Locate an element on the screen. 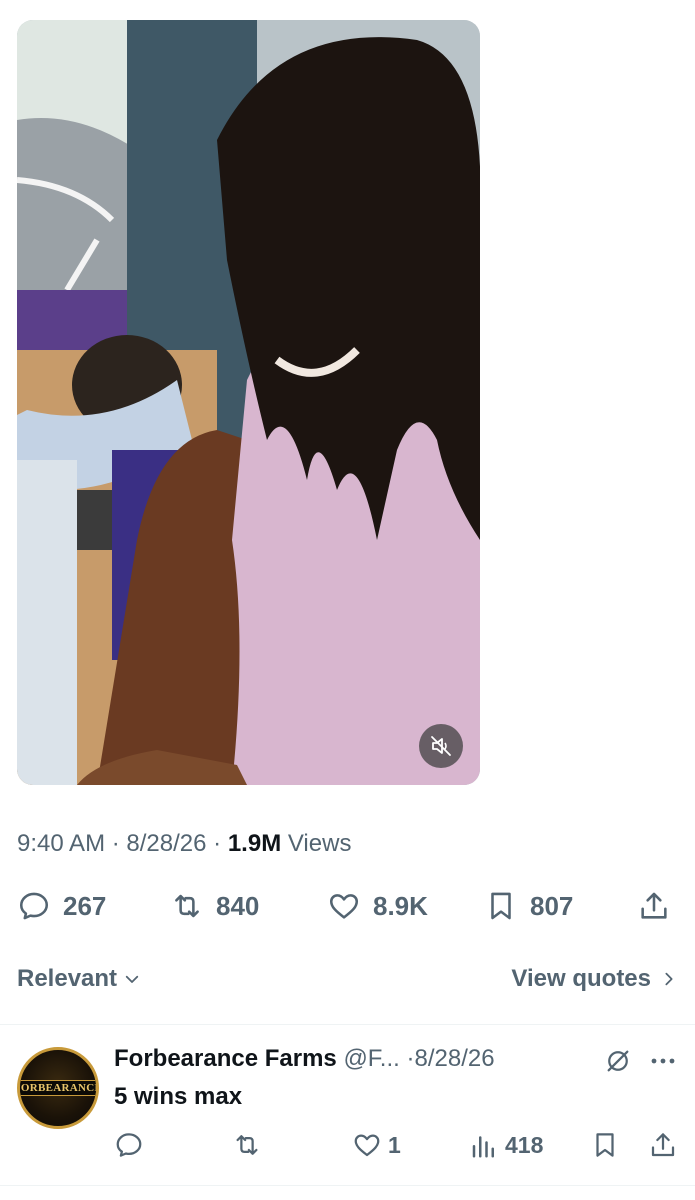 The height and width of the screenshot is (1200, 695). reply-date: 8/28/26 is located at coordinates (454, 1058).